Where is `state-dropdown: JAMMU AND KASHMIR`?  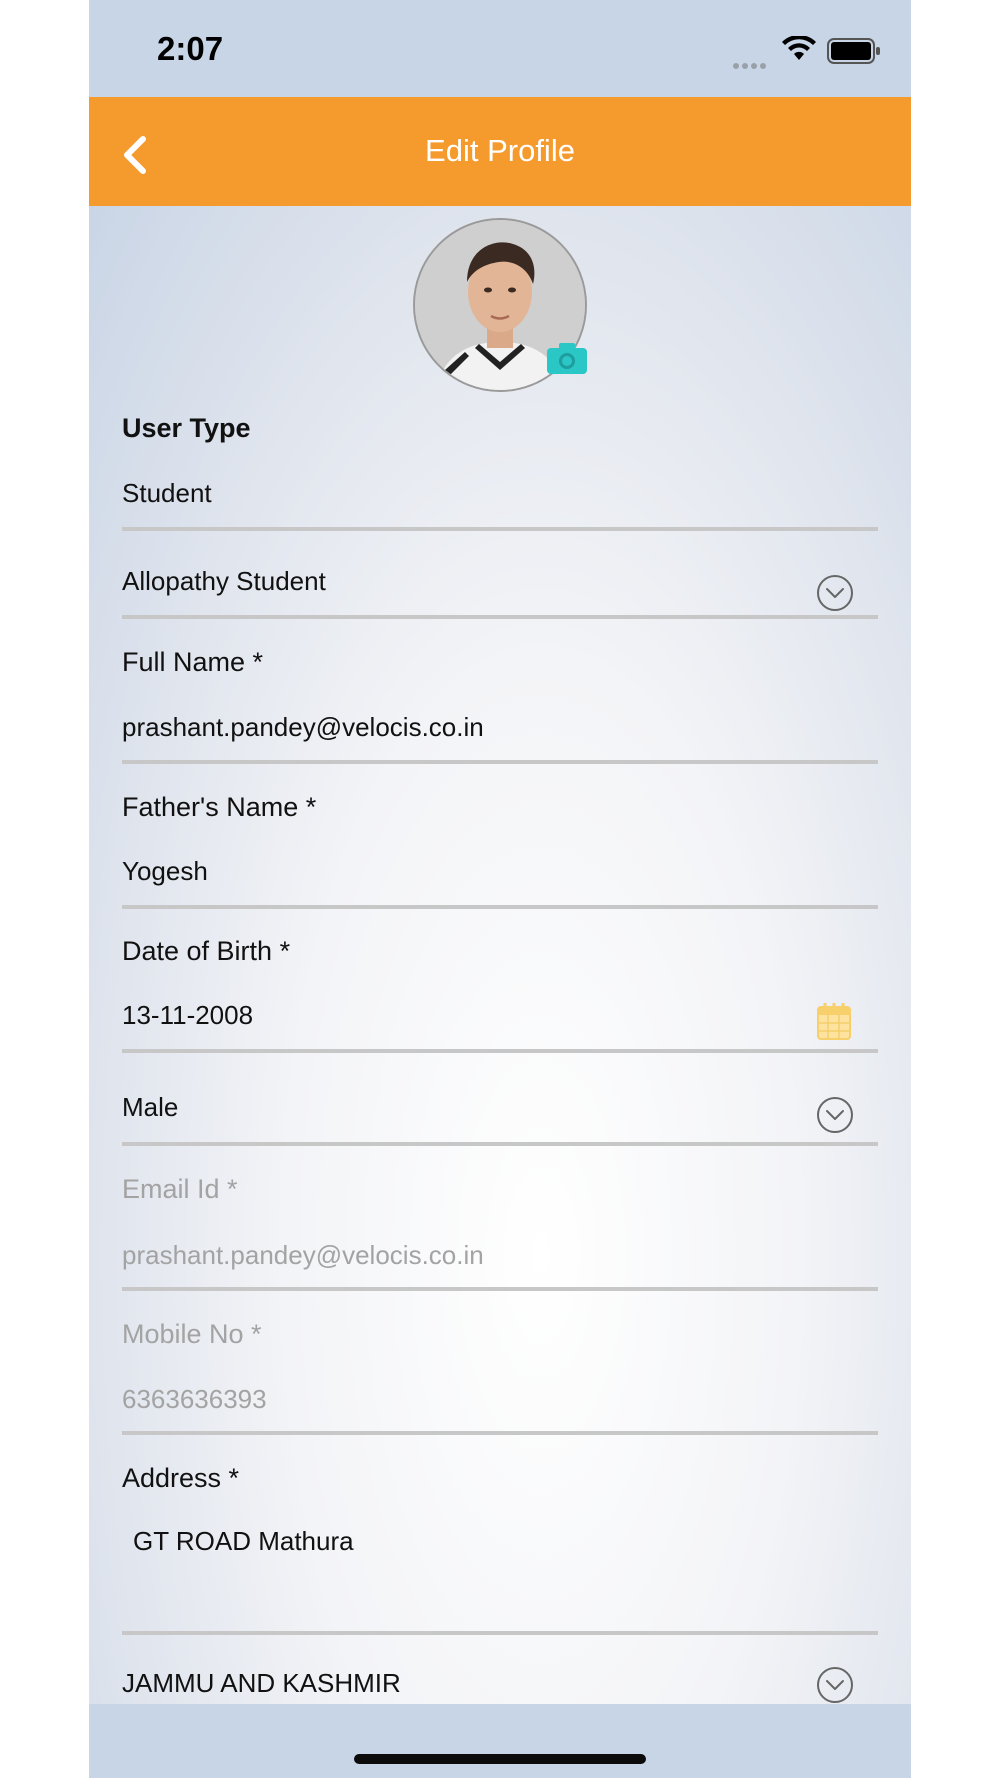 state-dropdown: JAMMU AND KASHMIR is located at coordinates (500, 1675).